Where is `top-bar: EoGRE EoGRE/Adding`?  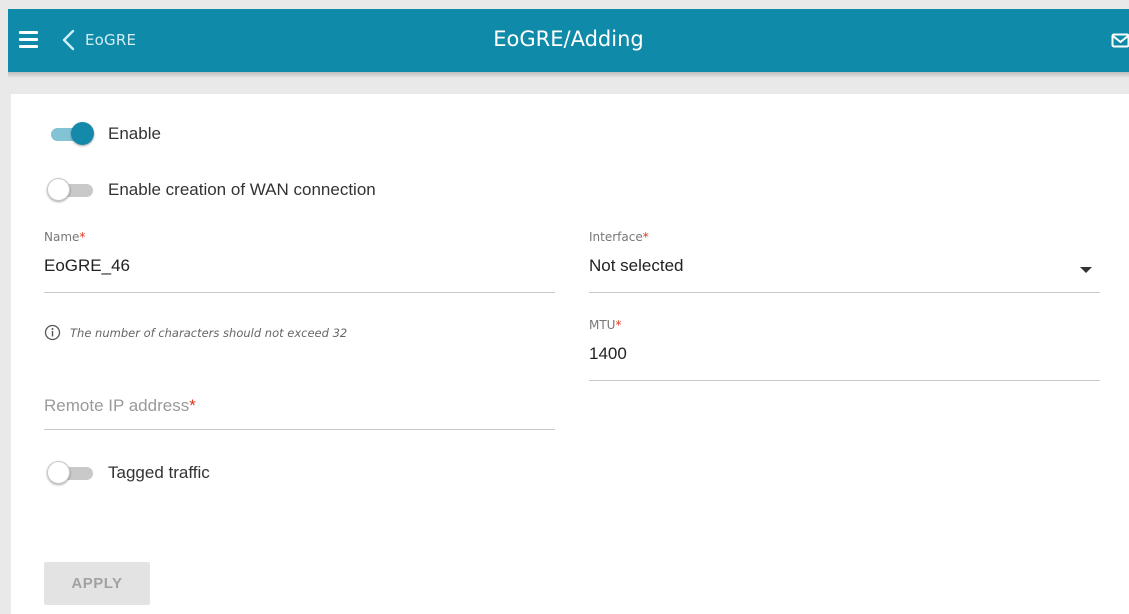
top-bar: EoGRE EoGRE/Adding is located at coordinates (568, 40).